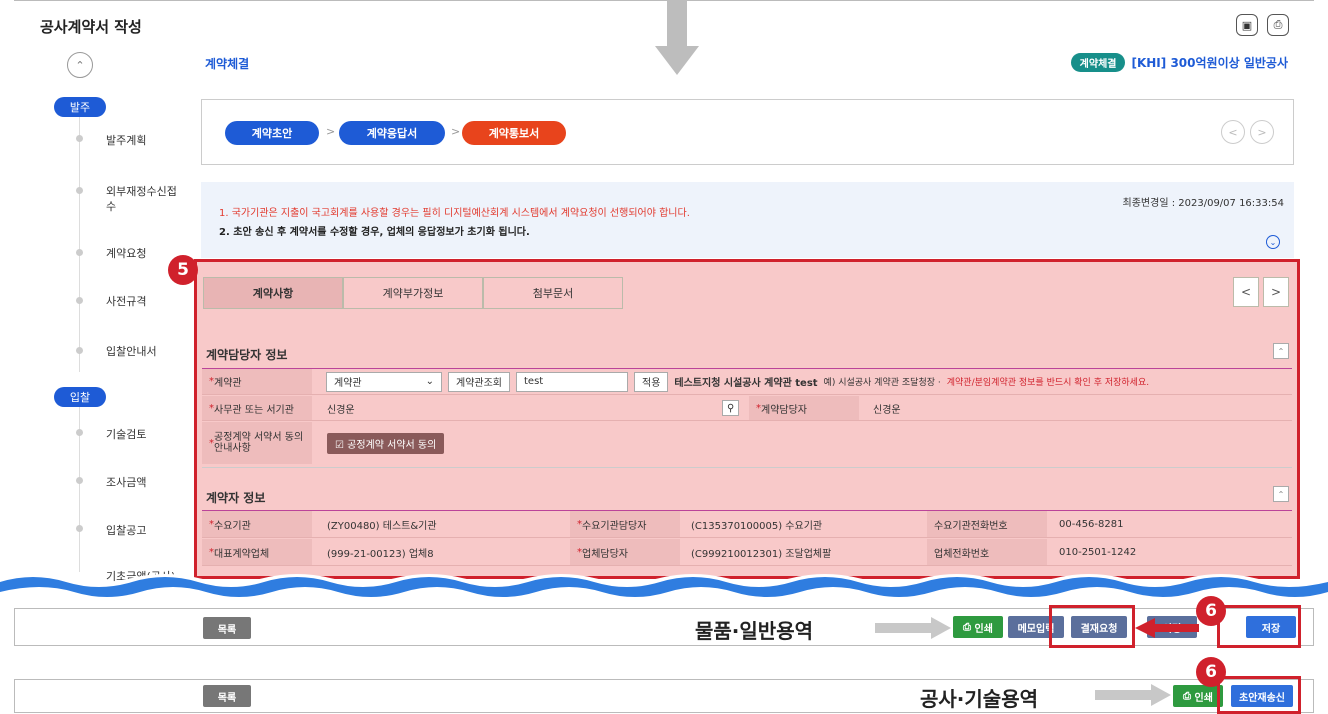  I want to click on highlight-approval, so click(1092, 626).